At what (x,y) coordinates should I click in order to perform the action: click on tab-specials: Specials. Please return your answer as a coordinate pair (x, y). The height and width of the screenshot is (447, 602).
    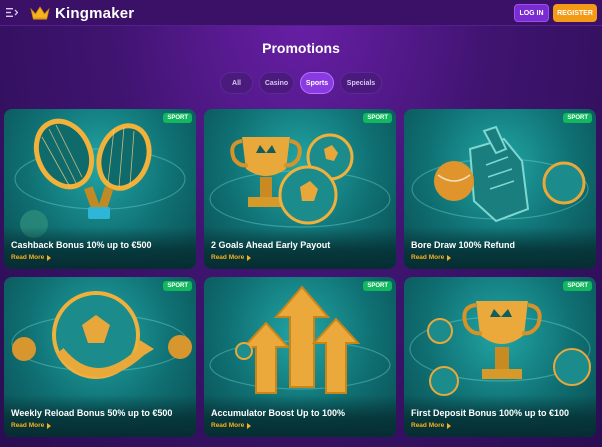
    Looking at the image, I should click on (361, 83).